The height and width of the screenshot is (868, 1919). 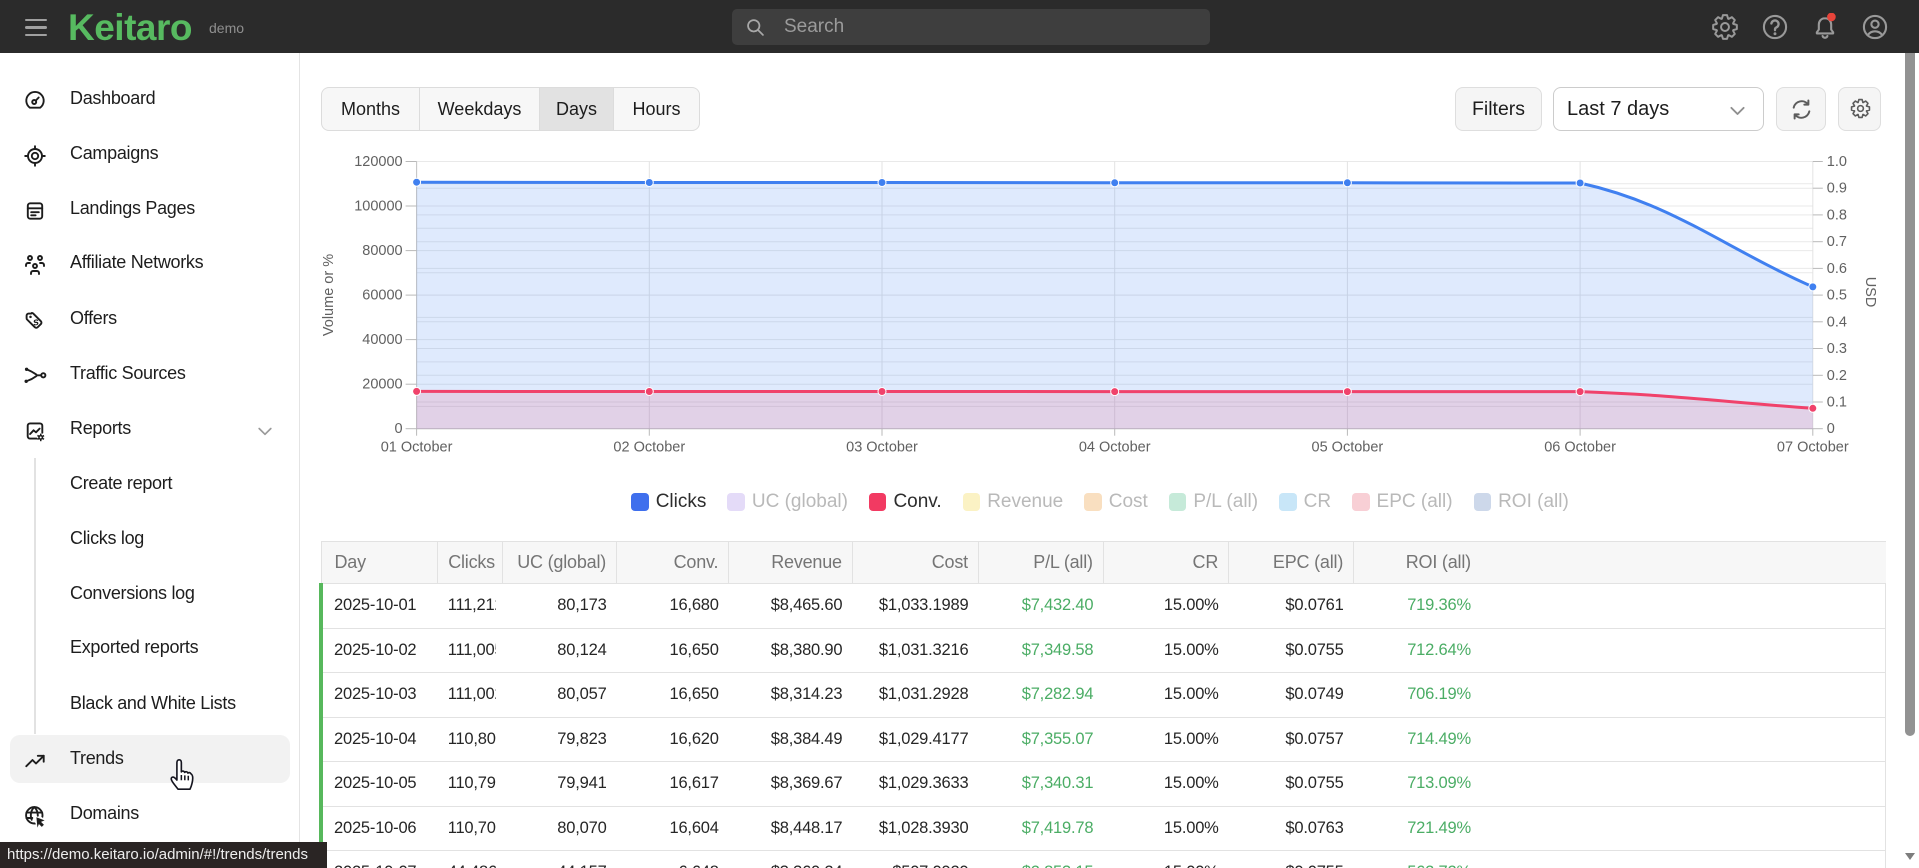 What do you see at coordinates (1580, 448) in the screenshot?
I see `svg-text: 06 October` at bounding box center [1580, 448].